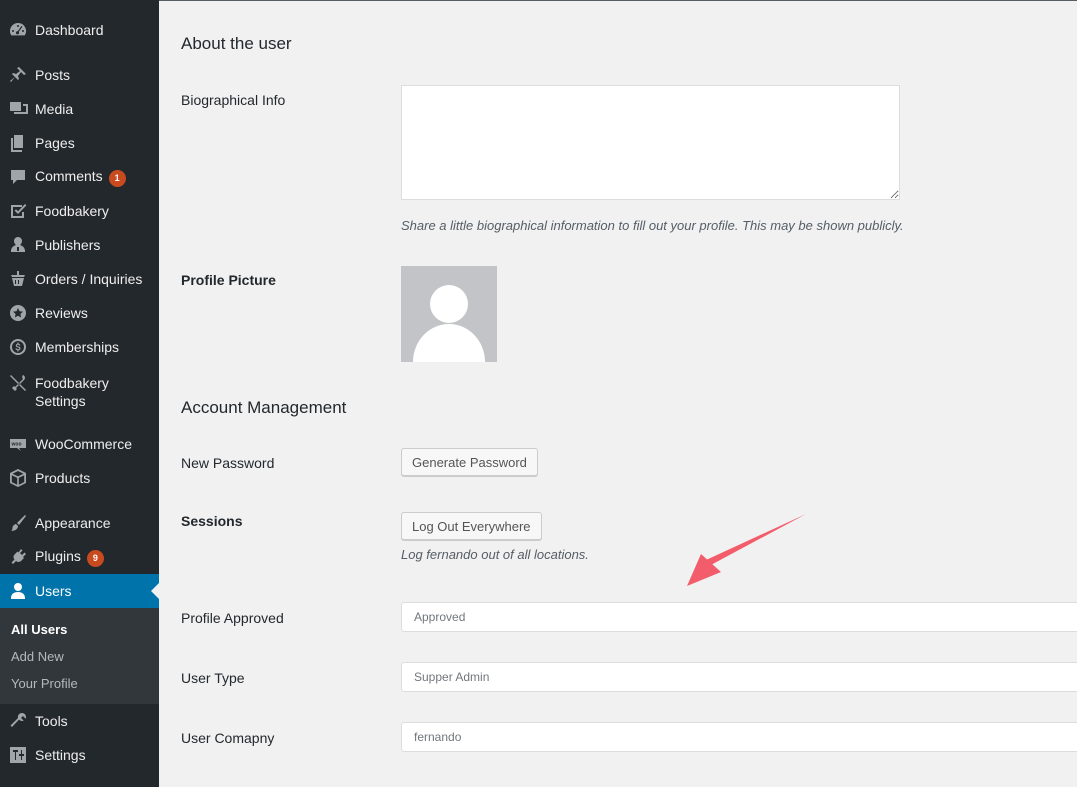 The image size is (1077, 787). I want to click on basket-icon, so click(17, 279).